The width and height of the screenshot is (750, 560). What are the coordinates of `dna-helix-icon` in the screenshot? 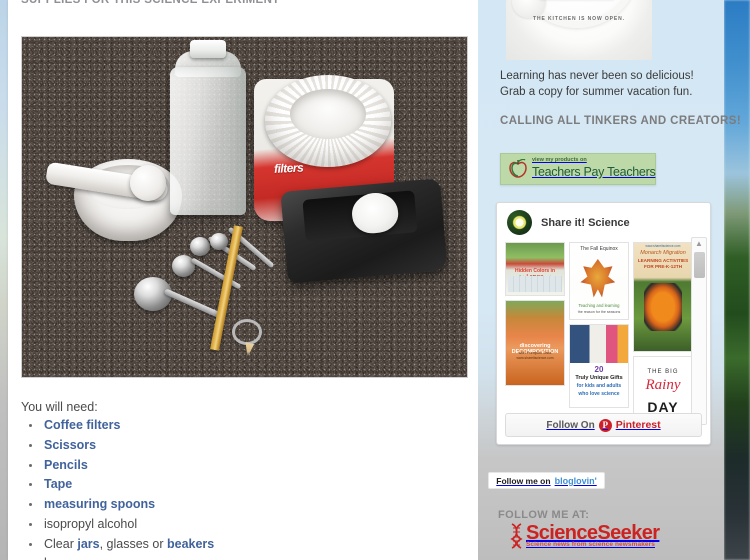 It's located at (516, 536).